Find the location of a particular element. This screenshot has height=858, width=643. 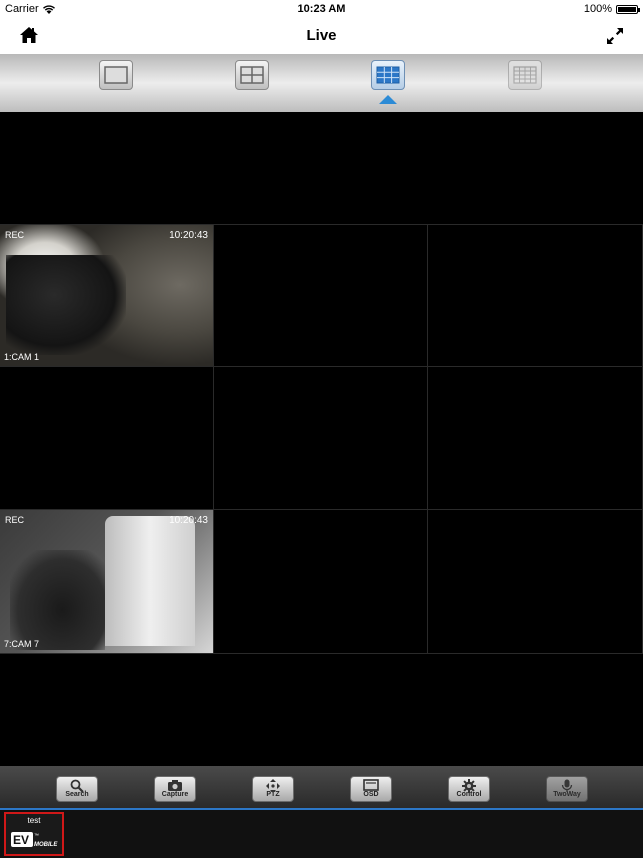

svg-text: ™ is located at coordinates (36, 836).